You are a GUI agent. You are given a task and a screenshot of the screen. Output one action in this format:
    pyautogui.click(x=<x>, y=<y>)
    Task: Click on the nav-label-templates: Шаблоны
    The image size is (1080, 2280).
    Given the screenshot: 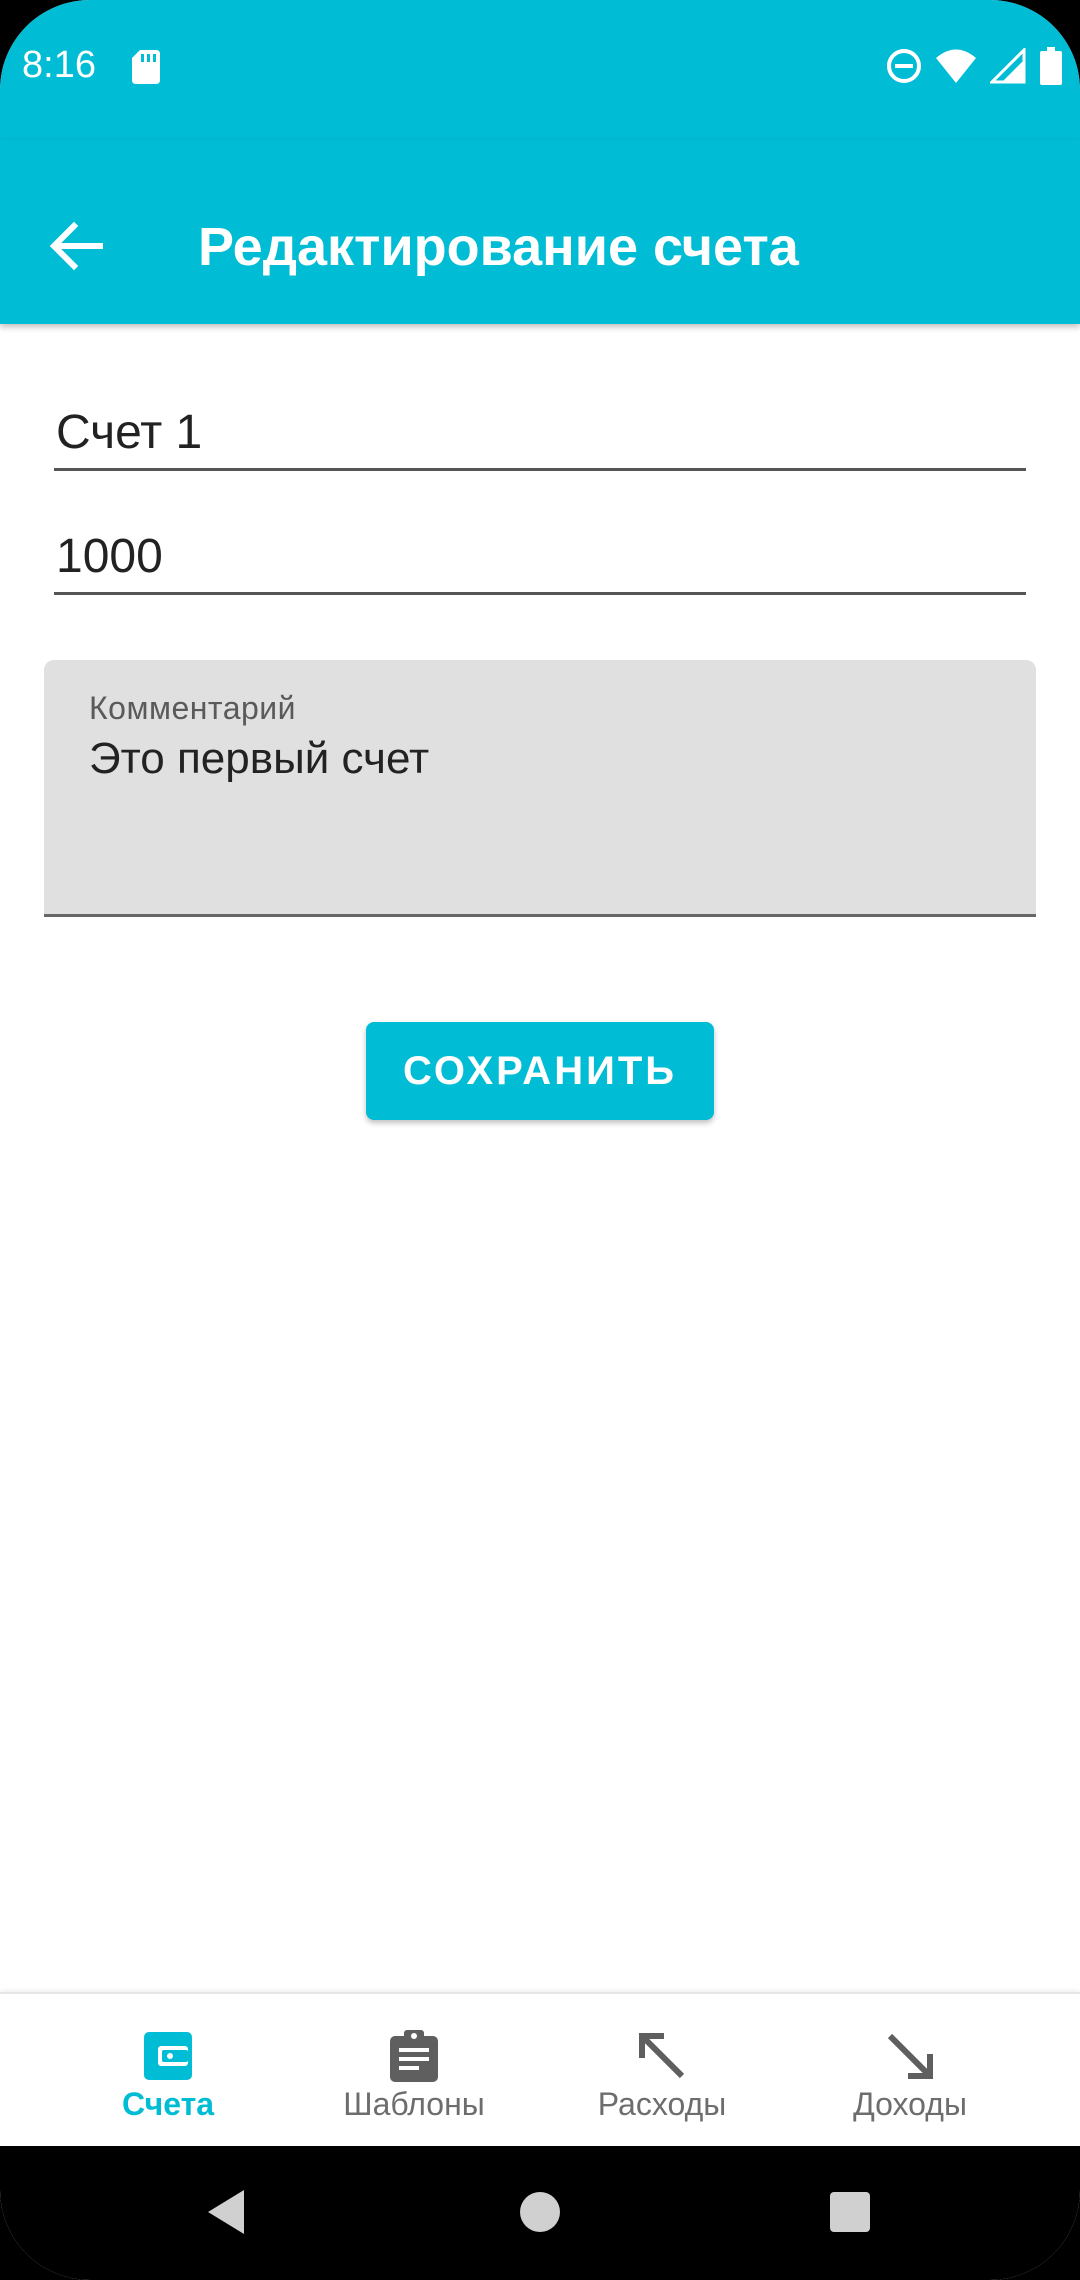 What is the action you would take?
    pyautogui.click(x=414, y=2104)
    